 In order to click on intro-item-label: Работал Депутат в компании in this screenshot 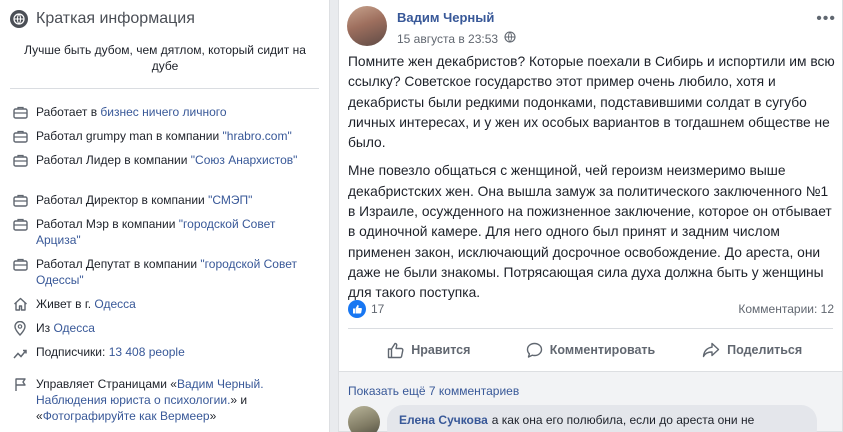, I will do `click(118, 264)`.